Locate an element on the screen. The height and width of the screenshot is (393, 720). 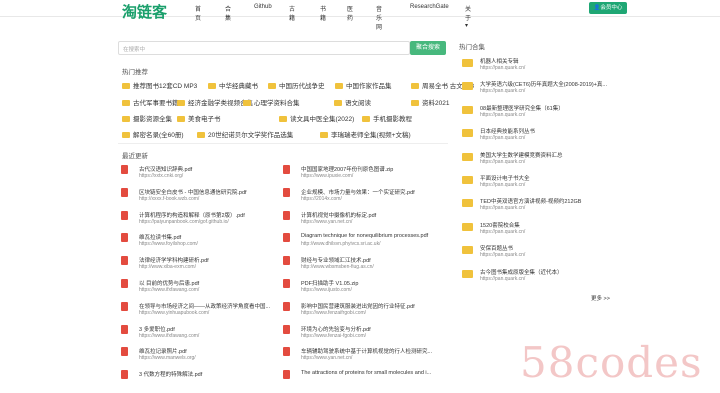
file-item: PDF扫描助手 V1.05.zip https://www.ijusto.com/ is located at coordinates (365, 289).